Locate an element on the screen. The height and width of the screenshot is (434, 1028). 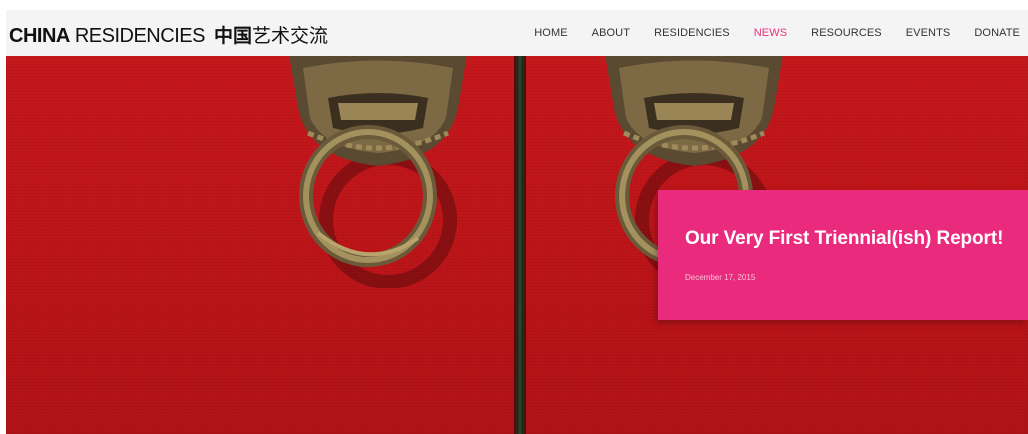
door-seam is located at coordinates (520, 245).